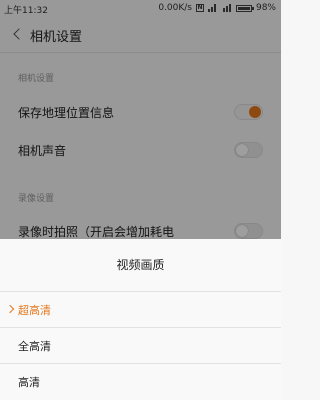 The image size is (320, 400). What do you see at coordinates (34, 346) in the screenshot?
I see `option-label: 全高清` at bounding box center [34, 346].